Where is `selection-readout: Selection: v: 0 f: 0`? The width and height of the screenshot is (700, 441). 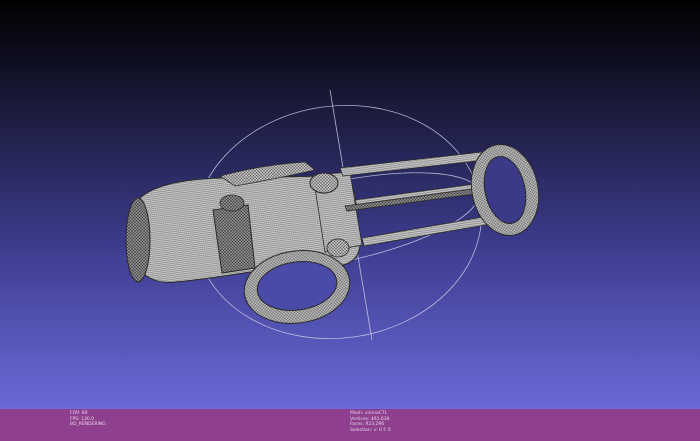 selection-readout: Selection: v: 0 f: 0 is located at coordinates (370, 430).